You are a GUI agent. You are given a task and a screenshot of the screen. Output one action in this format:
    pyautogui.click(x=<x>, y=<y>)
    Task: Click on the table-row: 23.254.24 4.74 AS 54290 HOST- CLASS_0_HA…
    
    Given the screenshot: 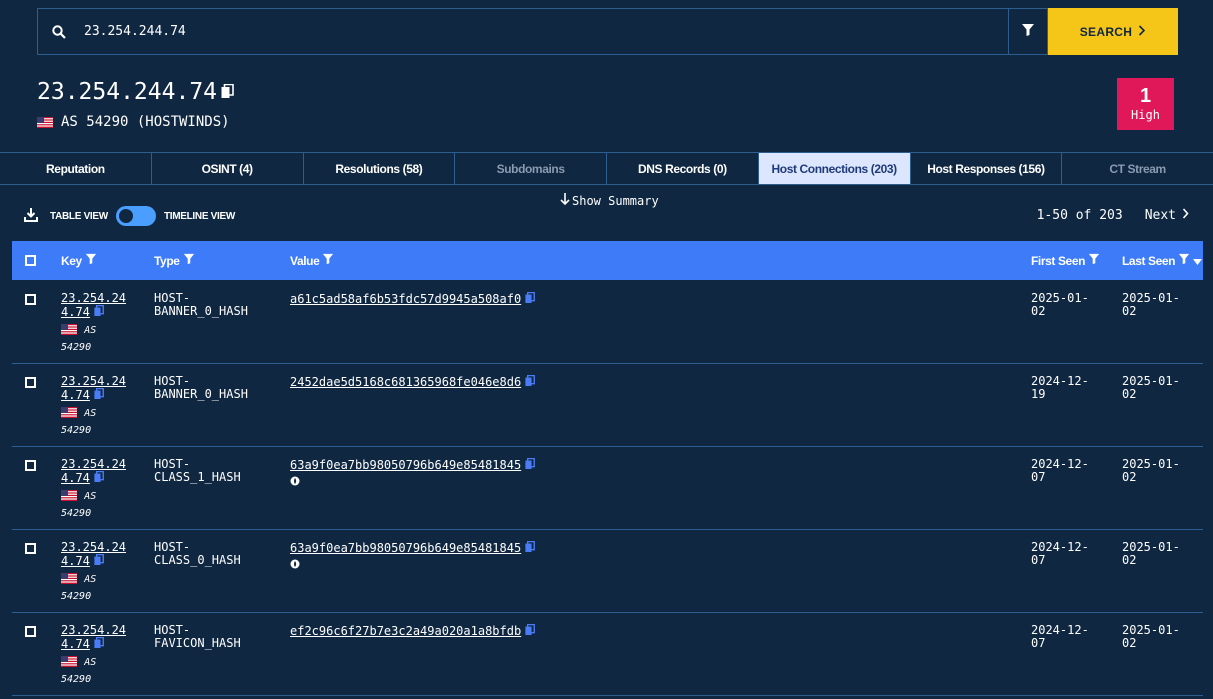 What is the action you would take?
    pyautogui.click(x=607, y=571)
    